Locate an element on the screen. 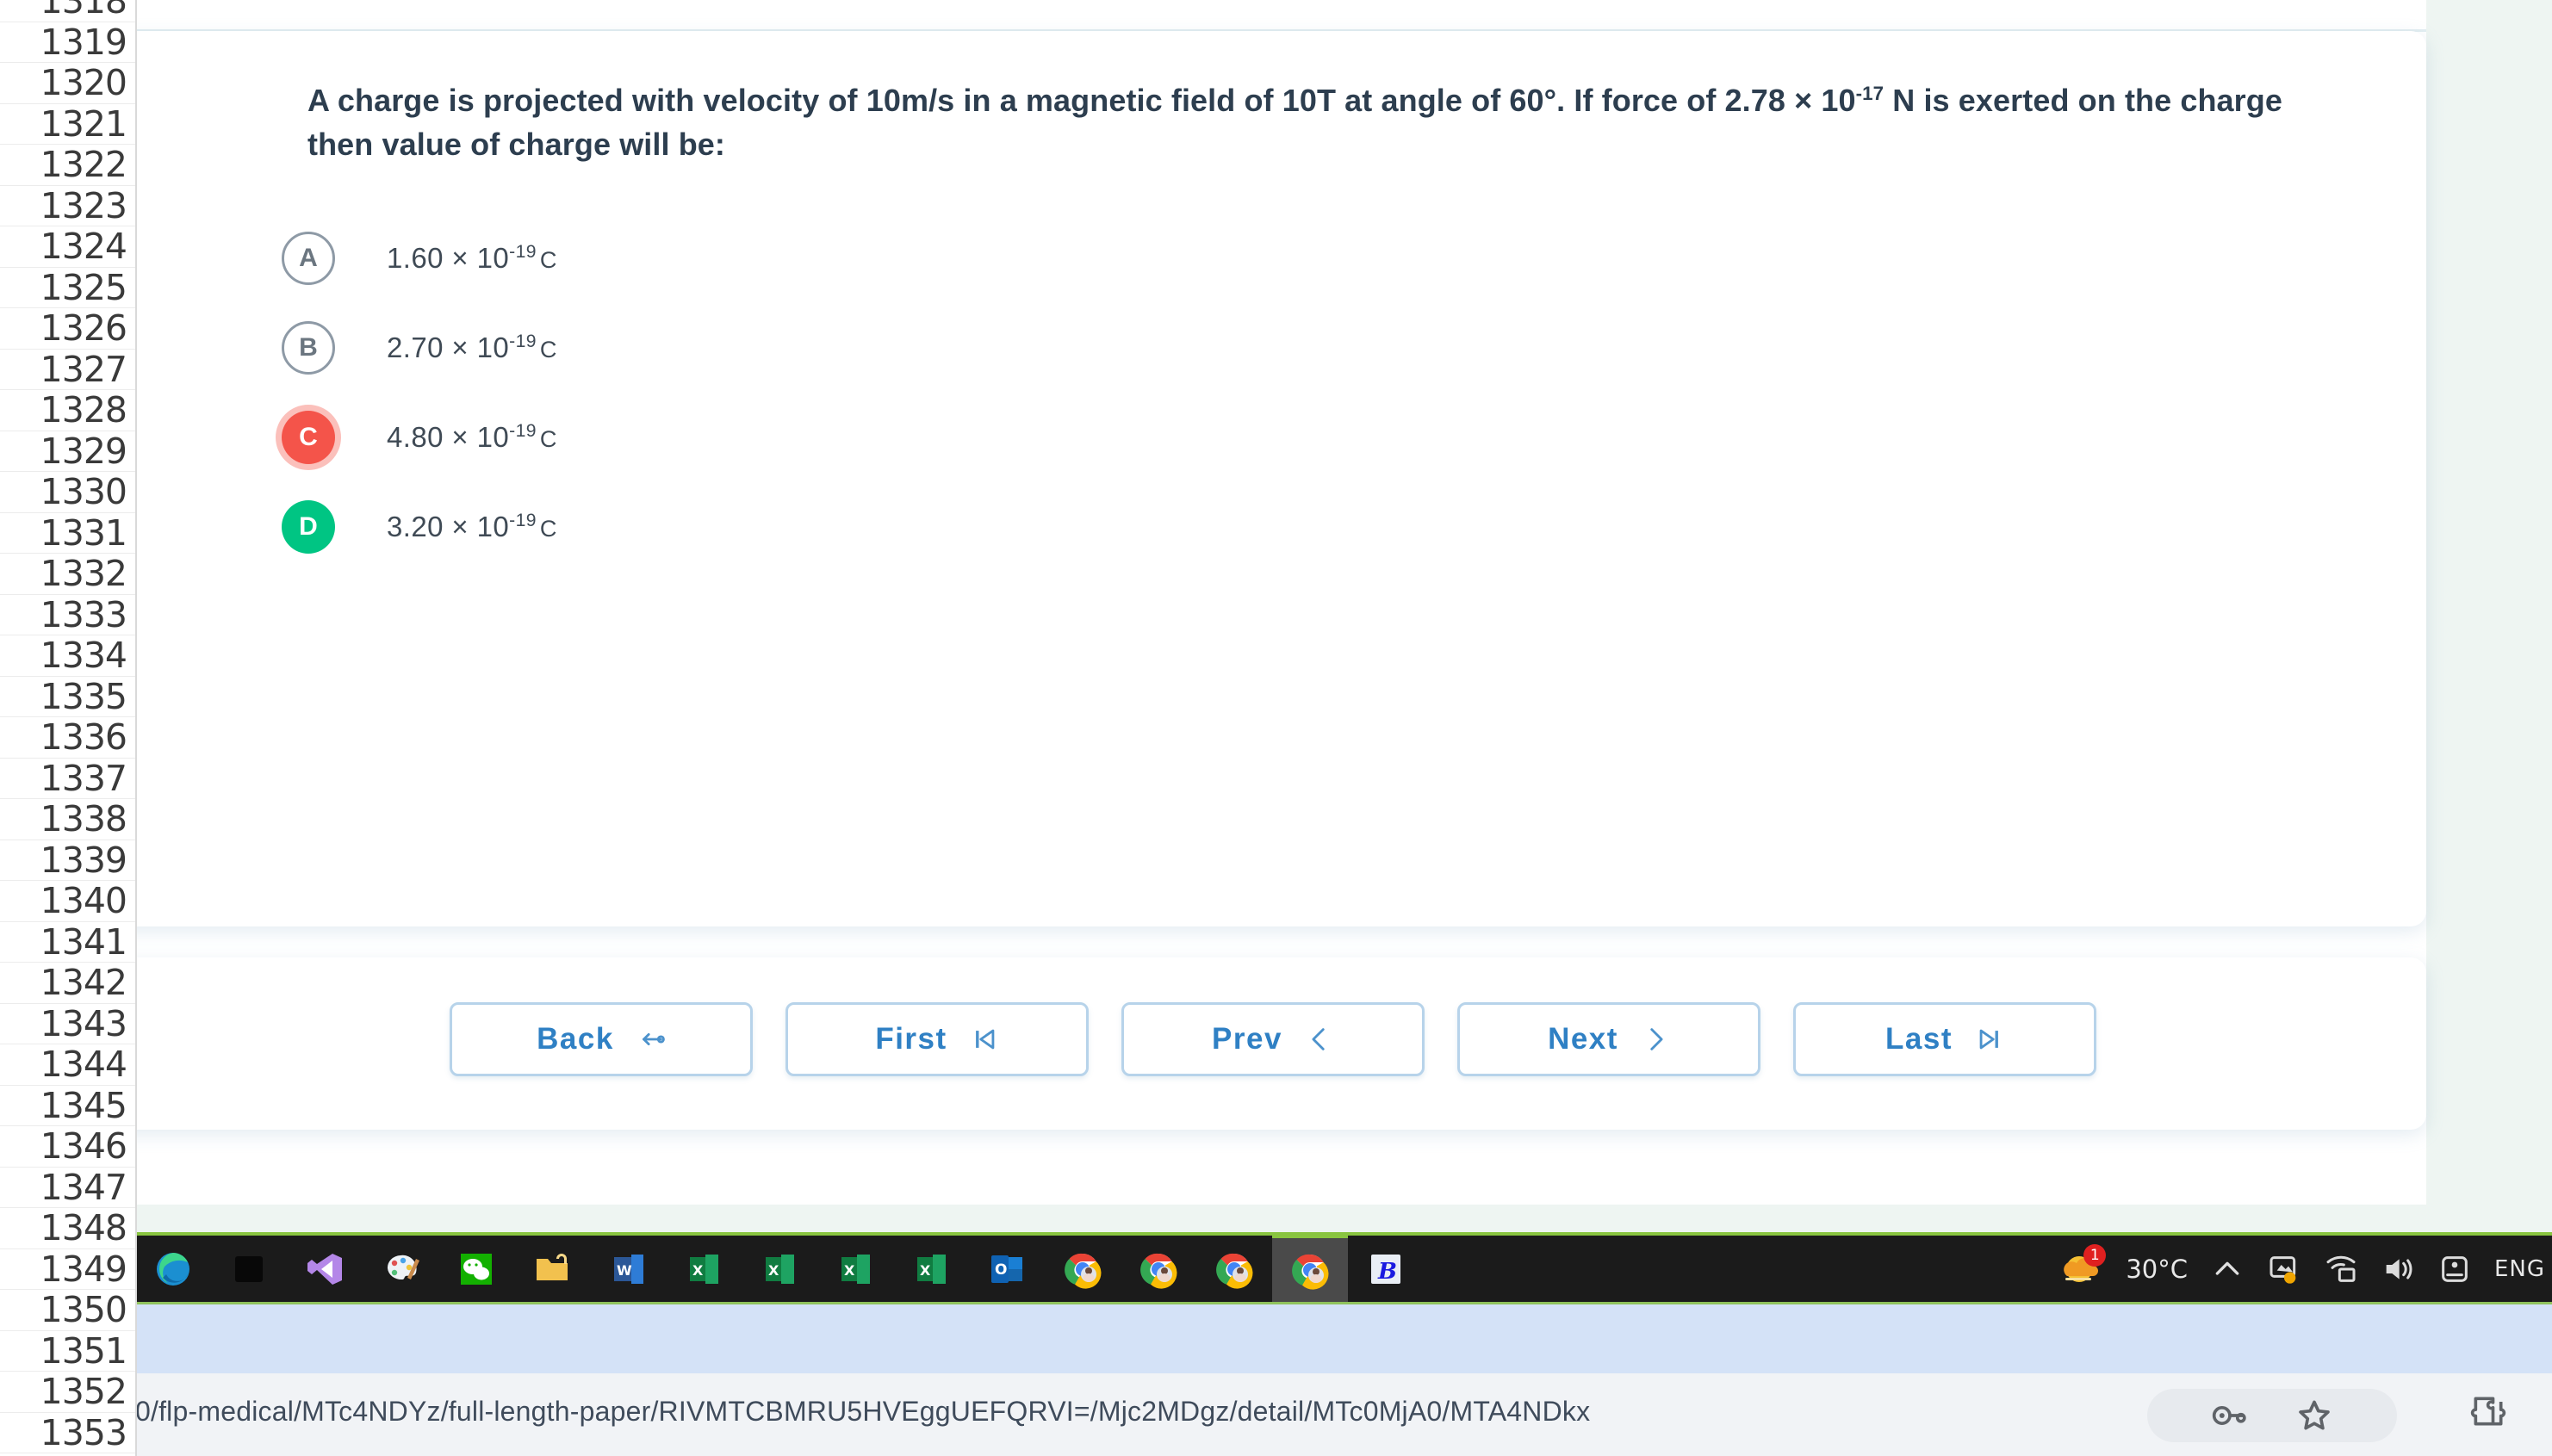  prev-button: Prev is located at coordinates (1273, 1039).